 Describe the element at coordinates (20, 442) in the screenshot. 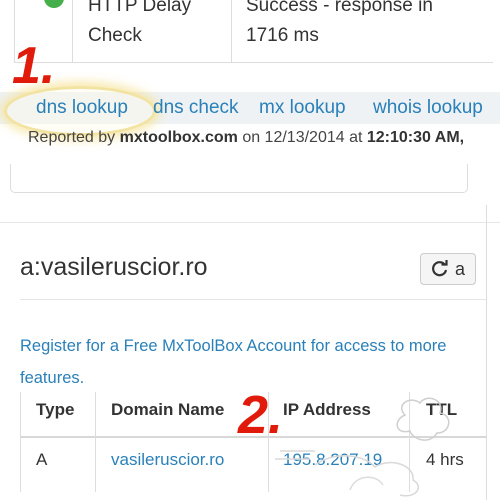

I see `table-border` at that location.